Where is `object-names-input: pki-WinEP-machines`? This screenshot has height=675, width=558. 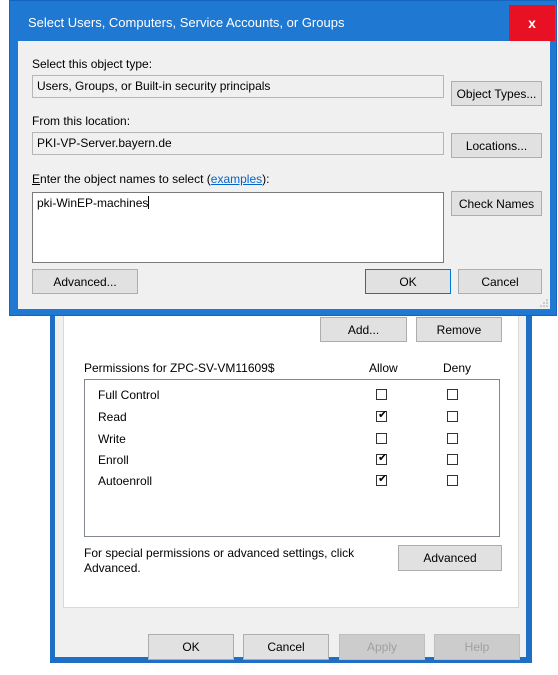
object-names-input: pki-WinEP-machines is located at coordinates (238, 227).